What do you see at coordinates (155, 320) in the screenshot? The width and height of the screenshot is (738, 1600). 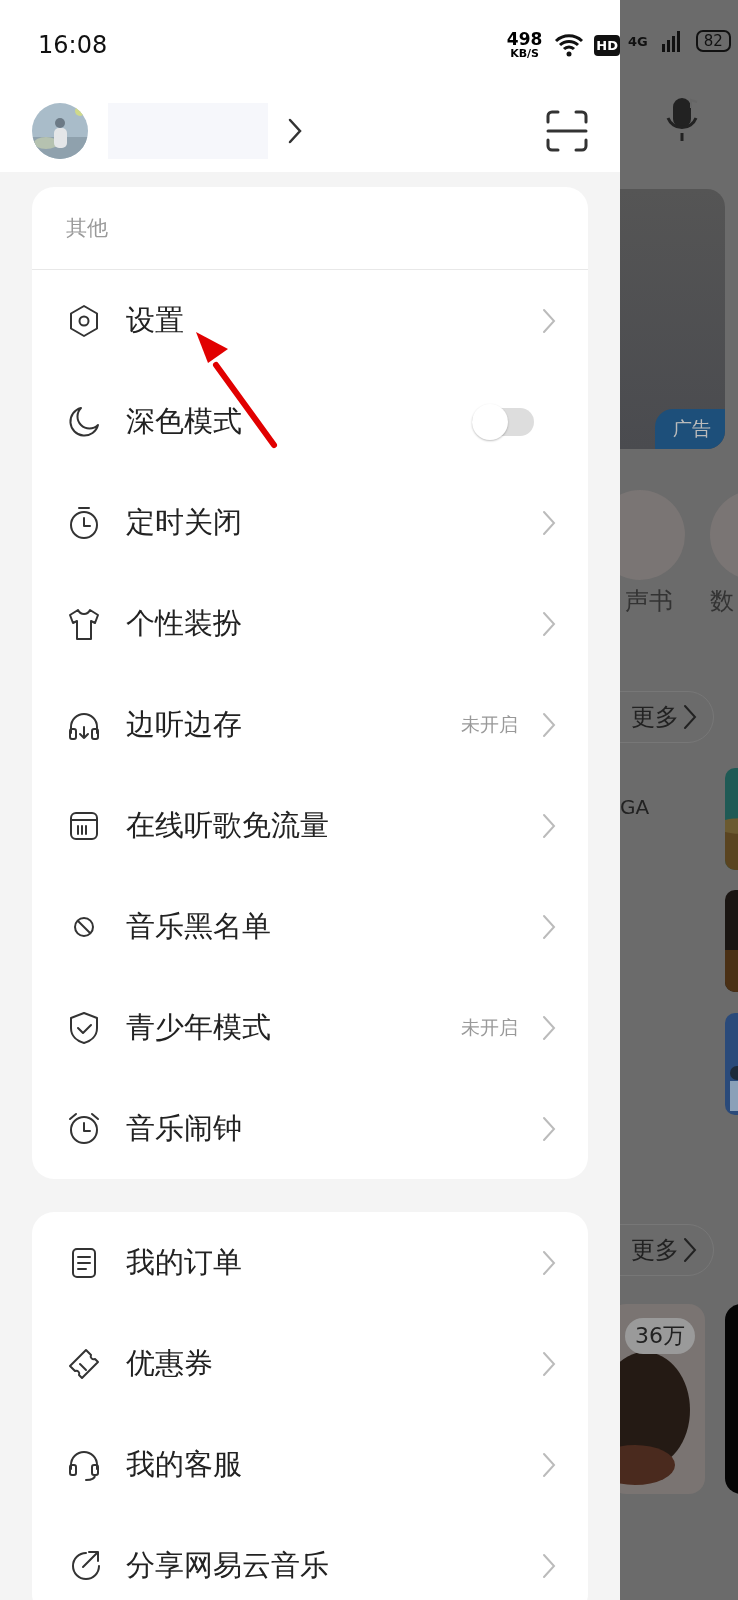 I see `menu-label: 设置` at bounding box center [155, 320].